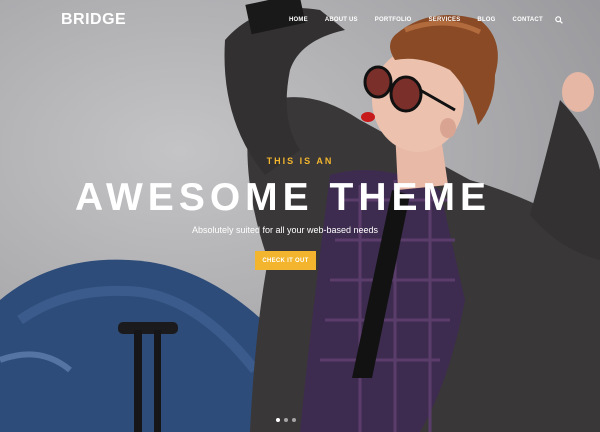  Describe the element at coordinates (300, 161) in the screenshot. I see `hero-kicker: THIS IS AN` at that location.